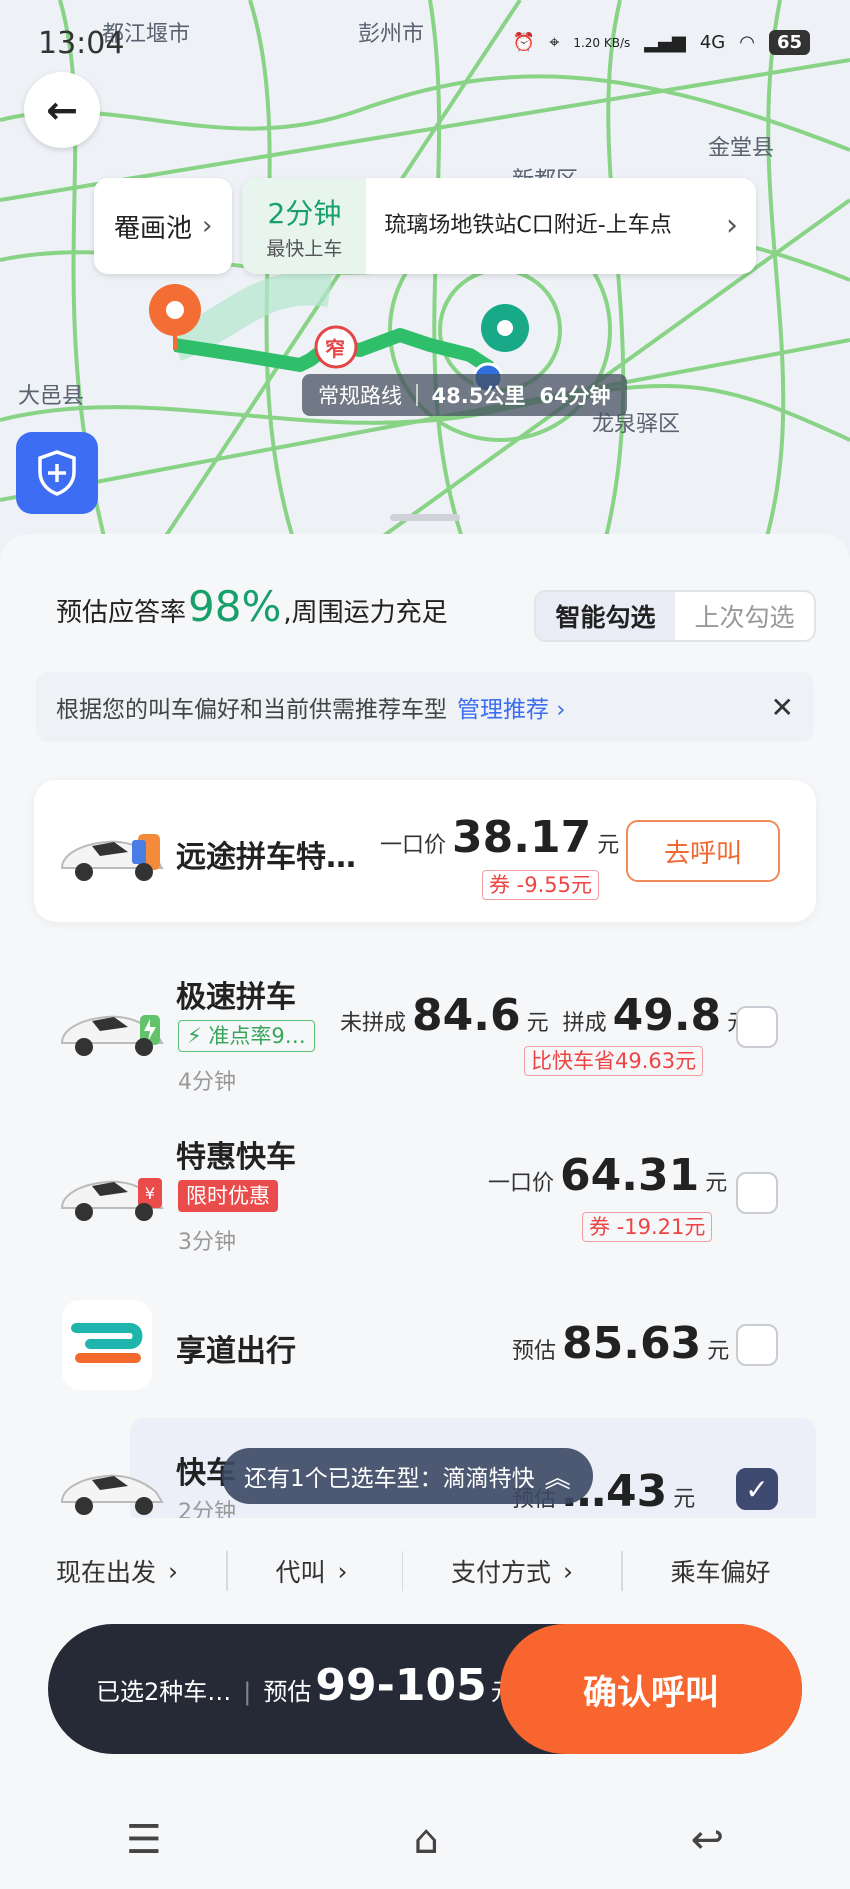 This screenshot has width=850, height=1889. Describe the element at coordinates (632, 1343) in the screenshot. I see `price-value: 85.63` at that location.